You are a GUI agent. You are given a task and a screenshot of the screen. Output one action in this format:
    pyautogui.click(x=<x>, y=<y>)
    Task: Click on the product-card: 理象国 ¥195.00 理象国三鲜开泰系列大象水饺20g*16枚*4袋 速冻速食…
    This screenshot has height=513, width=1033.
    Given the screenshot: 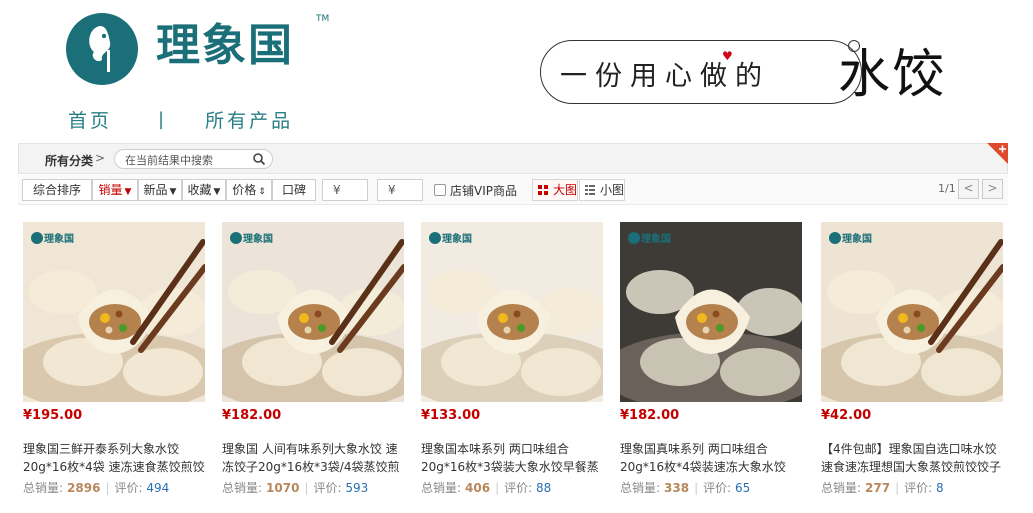 What is the action you would take?
    pyautogui.click(x=114, y=359)
    